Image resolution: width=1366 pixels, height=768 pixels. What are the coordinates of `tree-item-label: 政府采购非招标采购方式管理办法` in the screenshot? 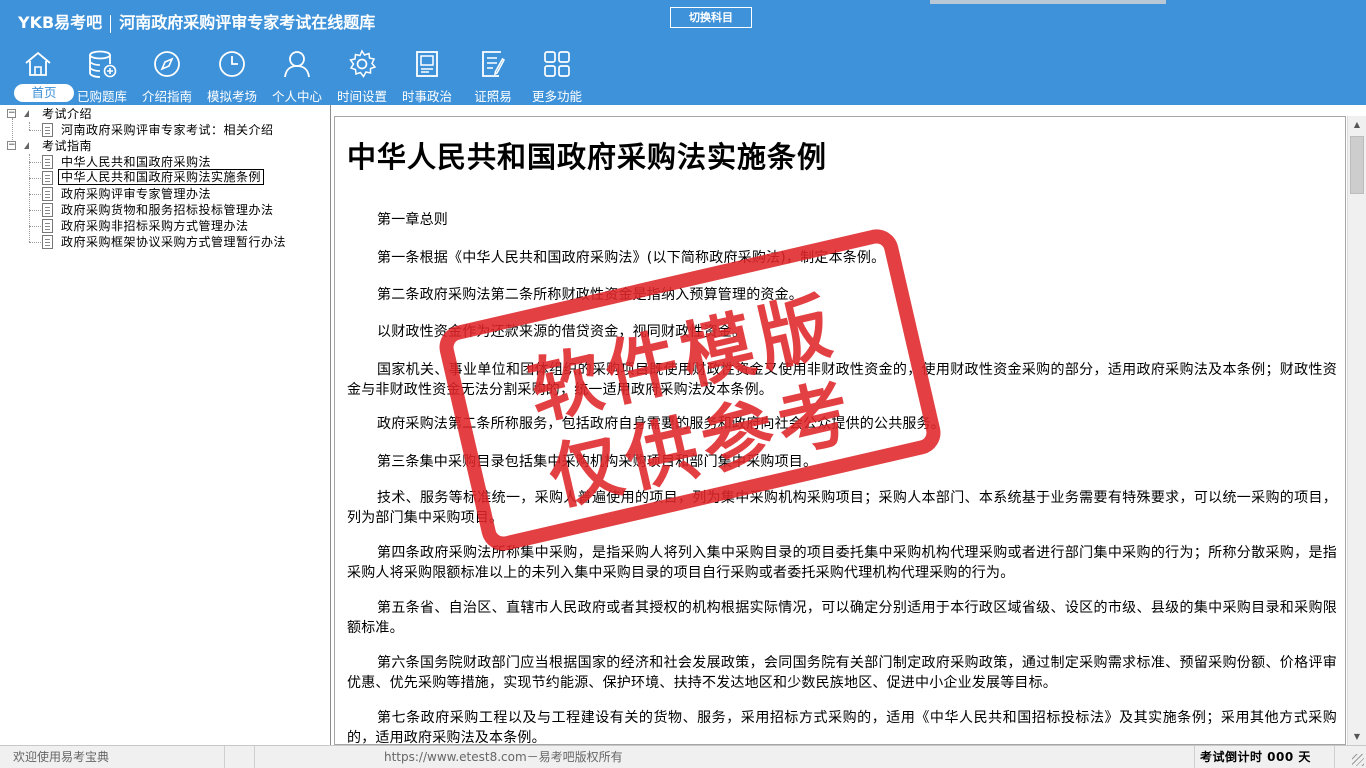 It's located at (155, 226).